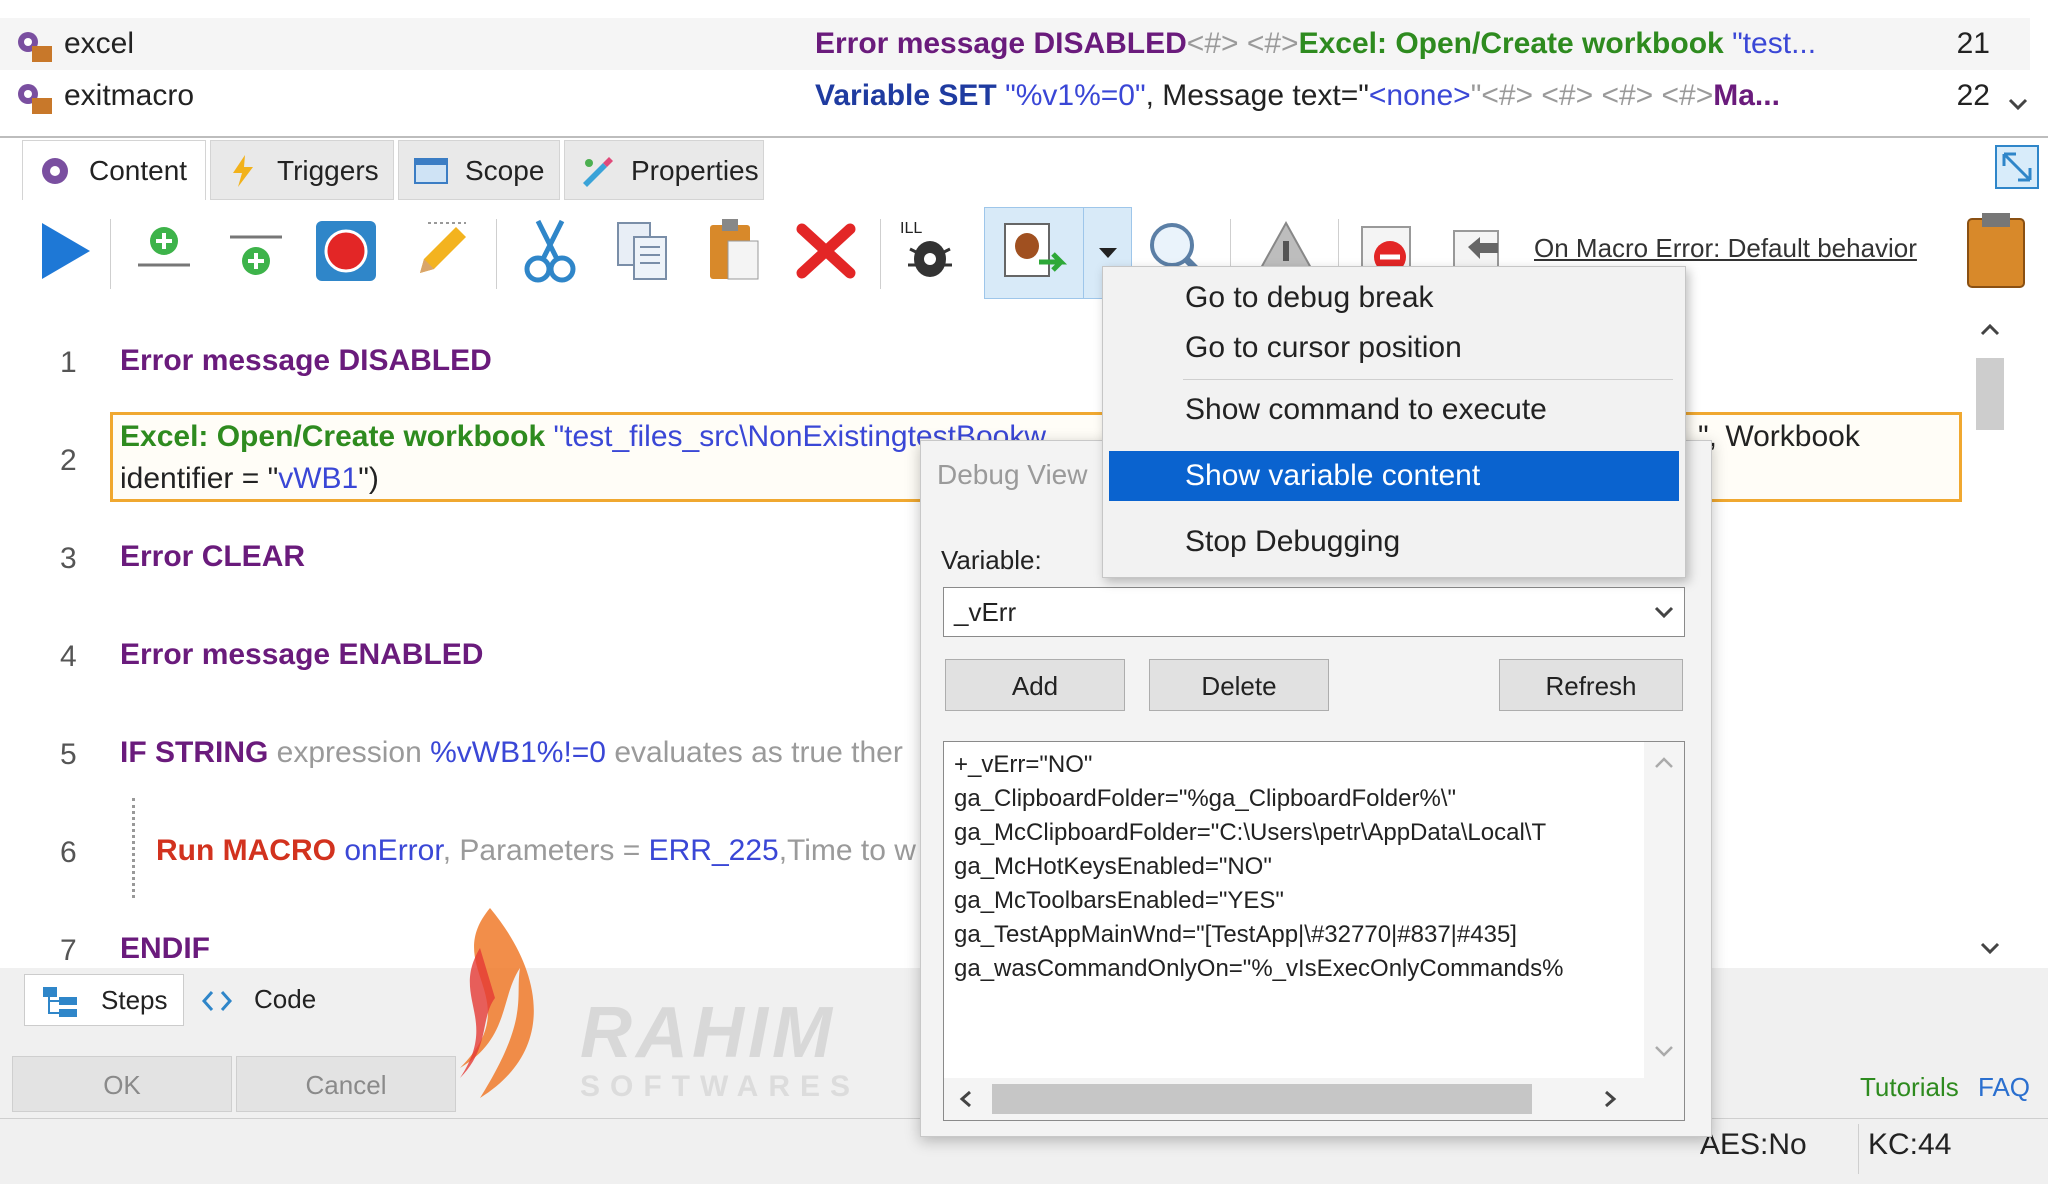 This screenshot has height=1184, width=2048. Describe the element at coordinates (243, 171) in the screenshot. I see `lightning-icon` at that location.